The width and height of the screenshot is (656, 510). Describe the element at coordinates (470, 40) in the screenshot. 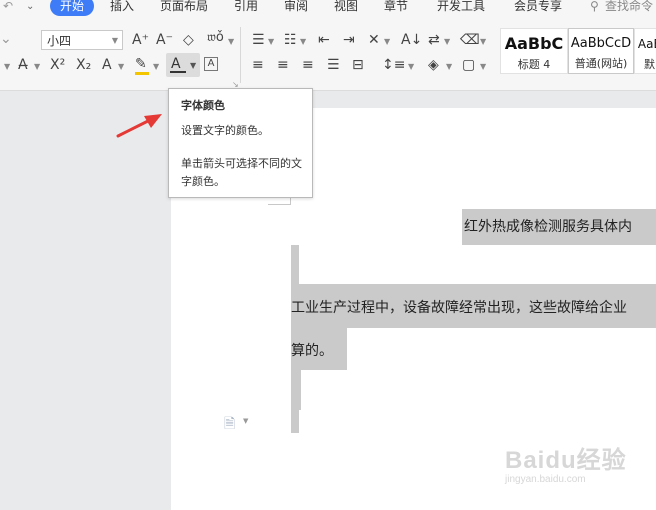

I see `show-marks-icon: ⌫` at that location.